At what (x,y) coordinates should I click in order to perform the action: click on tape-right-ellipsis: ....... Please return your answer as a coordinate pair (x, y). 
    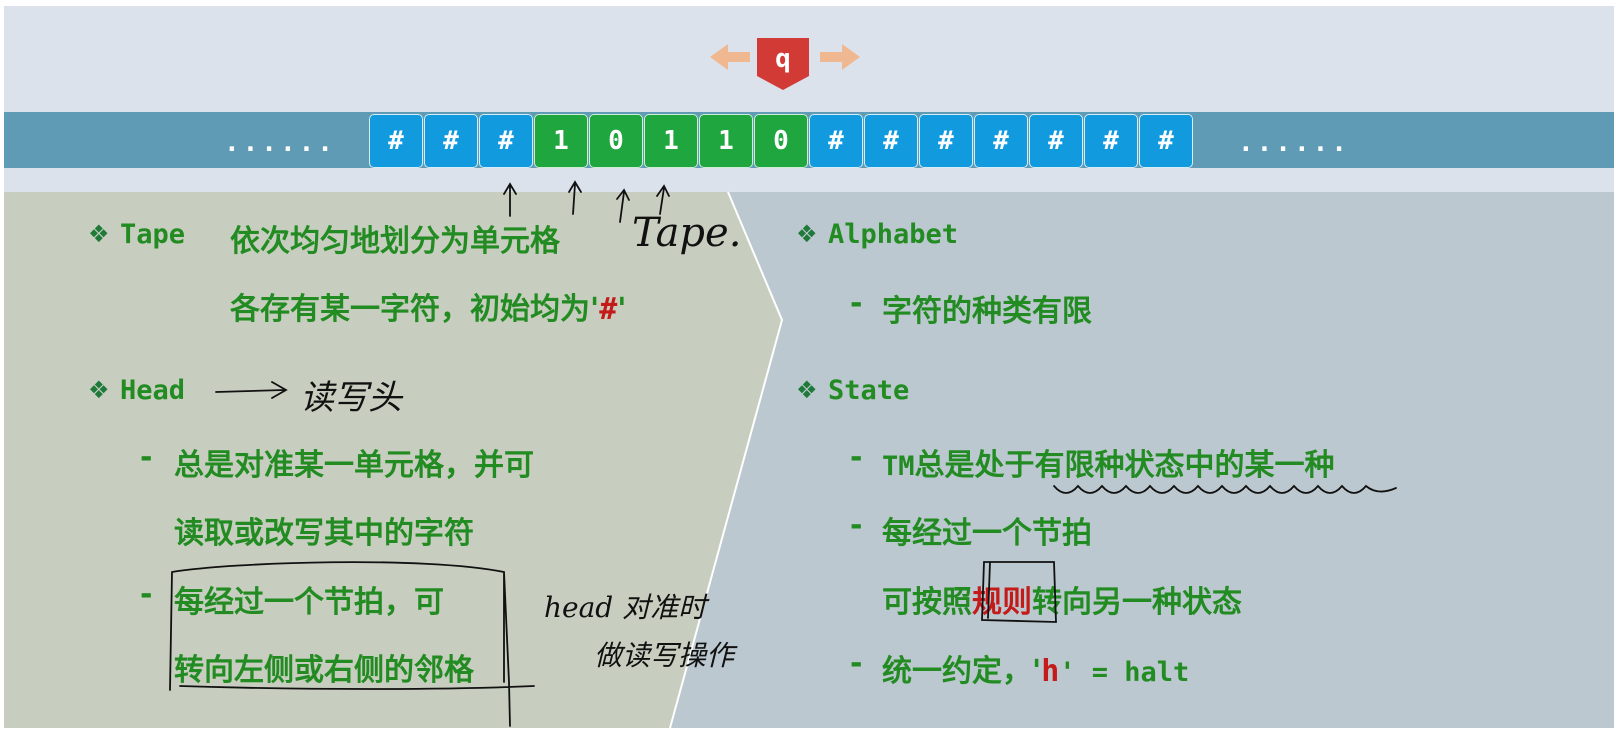
    Looking at the image, I should click on (1294, 143).